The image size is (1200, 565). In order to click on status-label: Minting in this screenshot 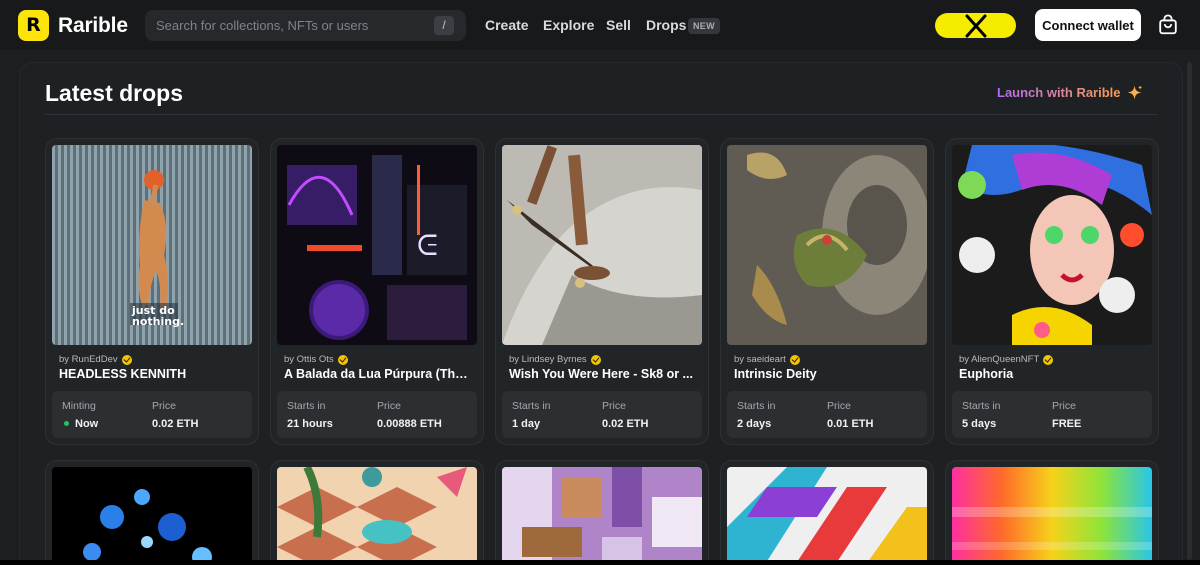, I will do `click(79, 406)`.